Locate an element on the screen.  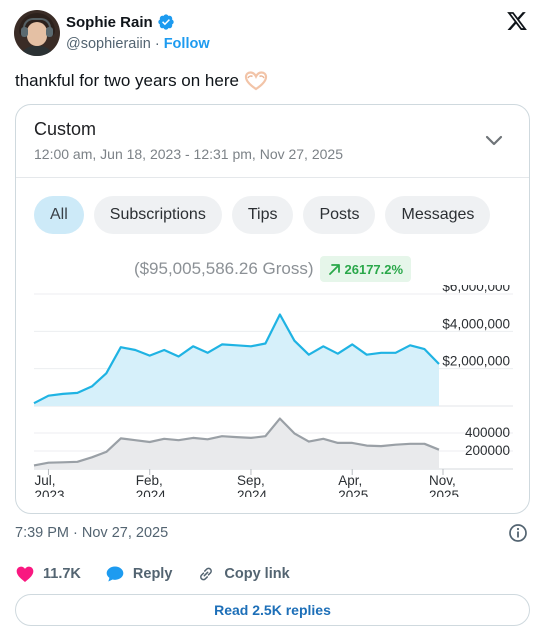
display-name: Sophie Rain is located at coordinates (109, 22).